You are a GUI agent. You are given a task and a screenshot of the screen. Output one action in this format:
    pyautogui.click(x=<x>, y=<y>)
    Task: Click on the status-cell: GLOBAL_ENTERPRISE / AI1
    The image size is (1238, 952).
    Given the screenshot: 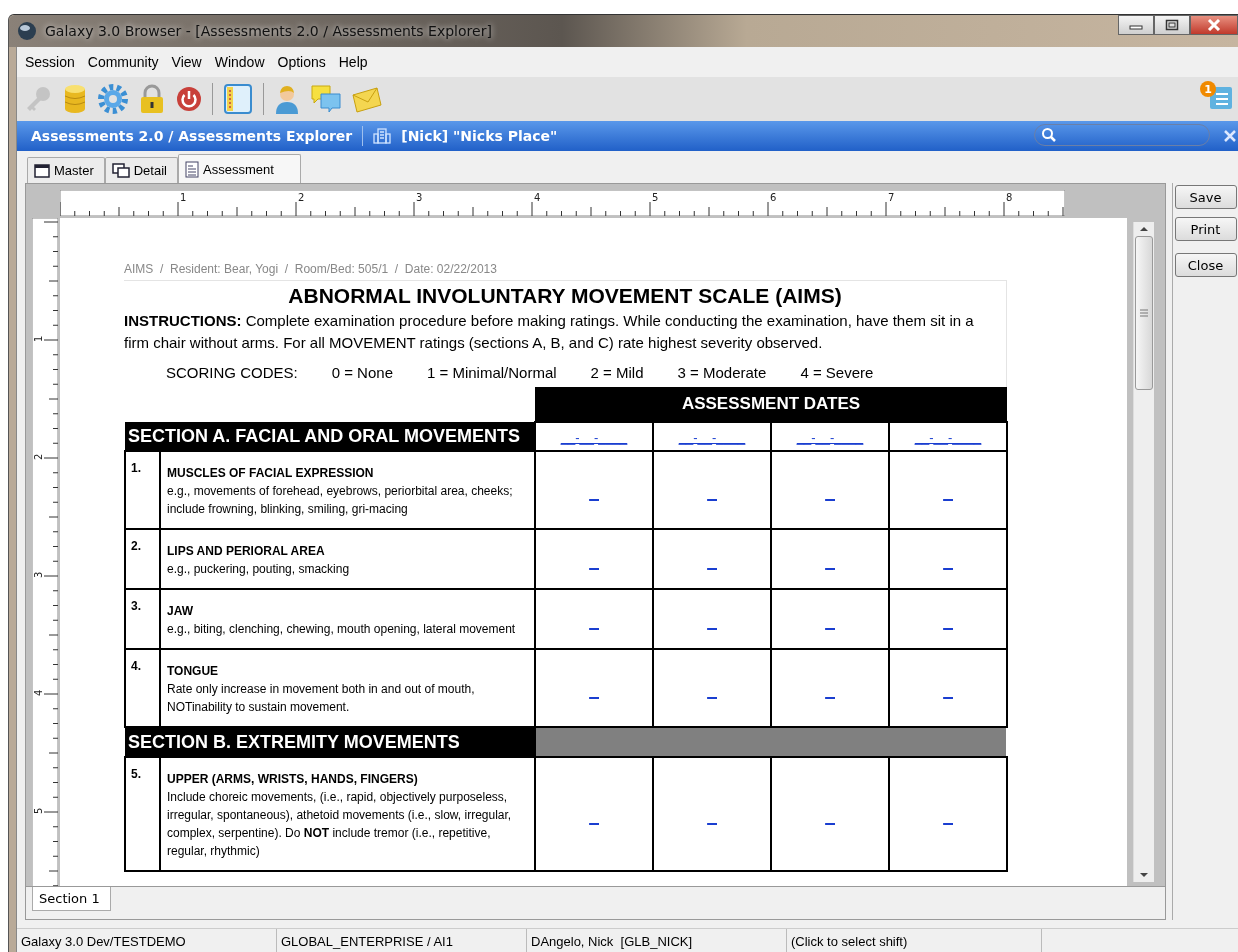 What is the action you would take?
    pyautogui.click(x=402, y=940)
    